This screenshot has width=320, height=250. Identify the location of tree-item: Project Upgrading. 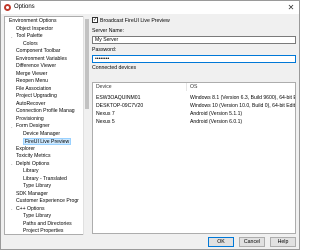
(36, 96).